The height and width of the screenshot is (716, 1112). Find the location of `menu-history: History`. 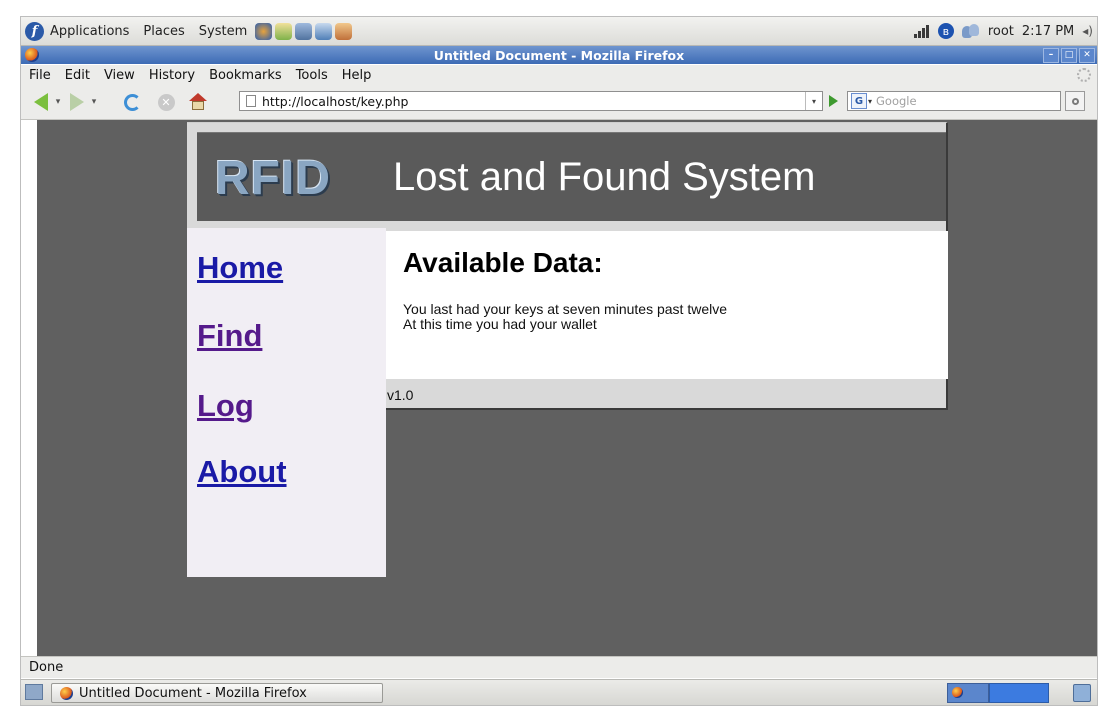

menu-history: History is located at coordinates (172, 75).